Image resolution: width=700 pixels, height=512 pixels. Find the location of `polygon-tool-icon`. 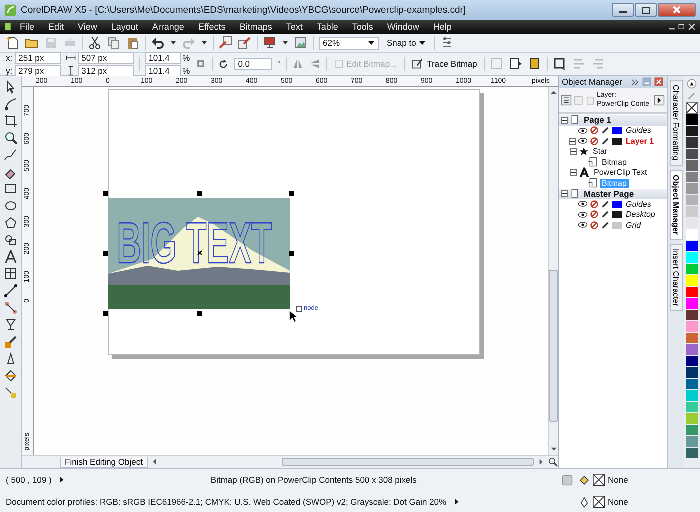

polygon-tool-icon is located at coordinates (11, 223).